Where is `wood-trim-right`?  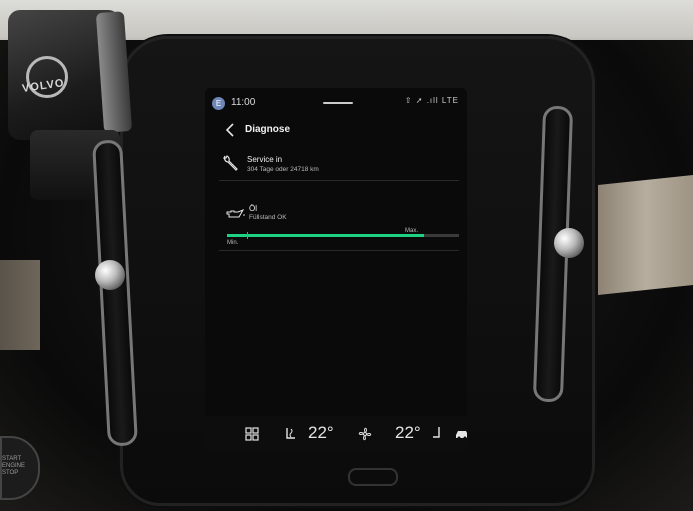
wood-trim-right is located at coordinates (645, 235).